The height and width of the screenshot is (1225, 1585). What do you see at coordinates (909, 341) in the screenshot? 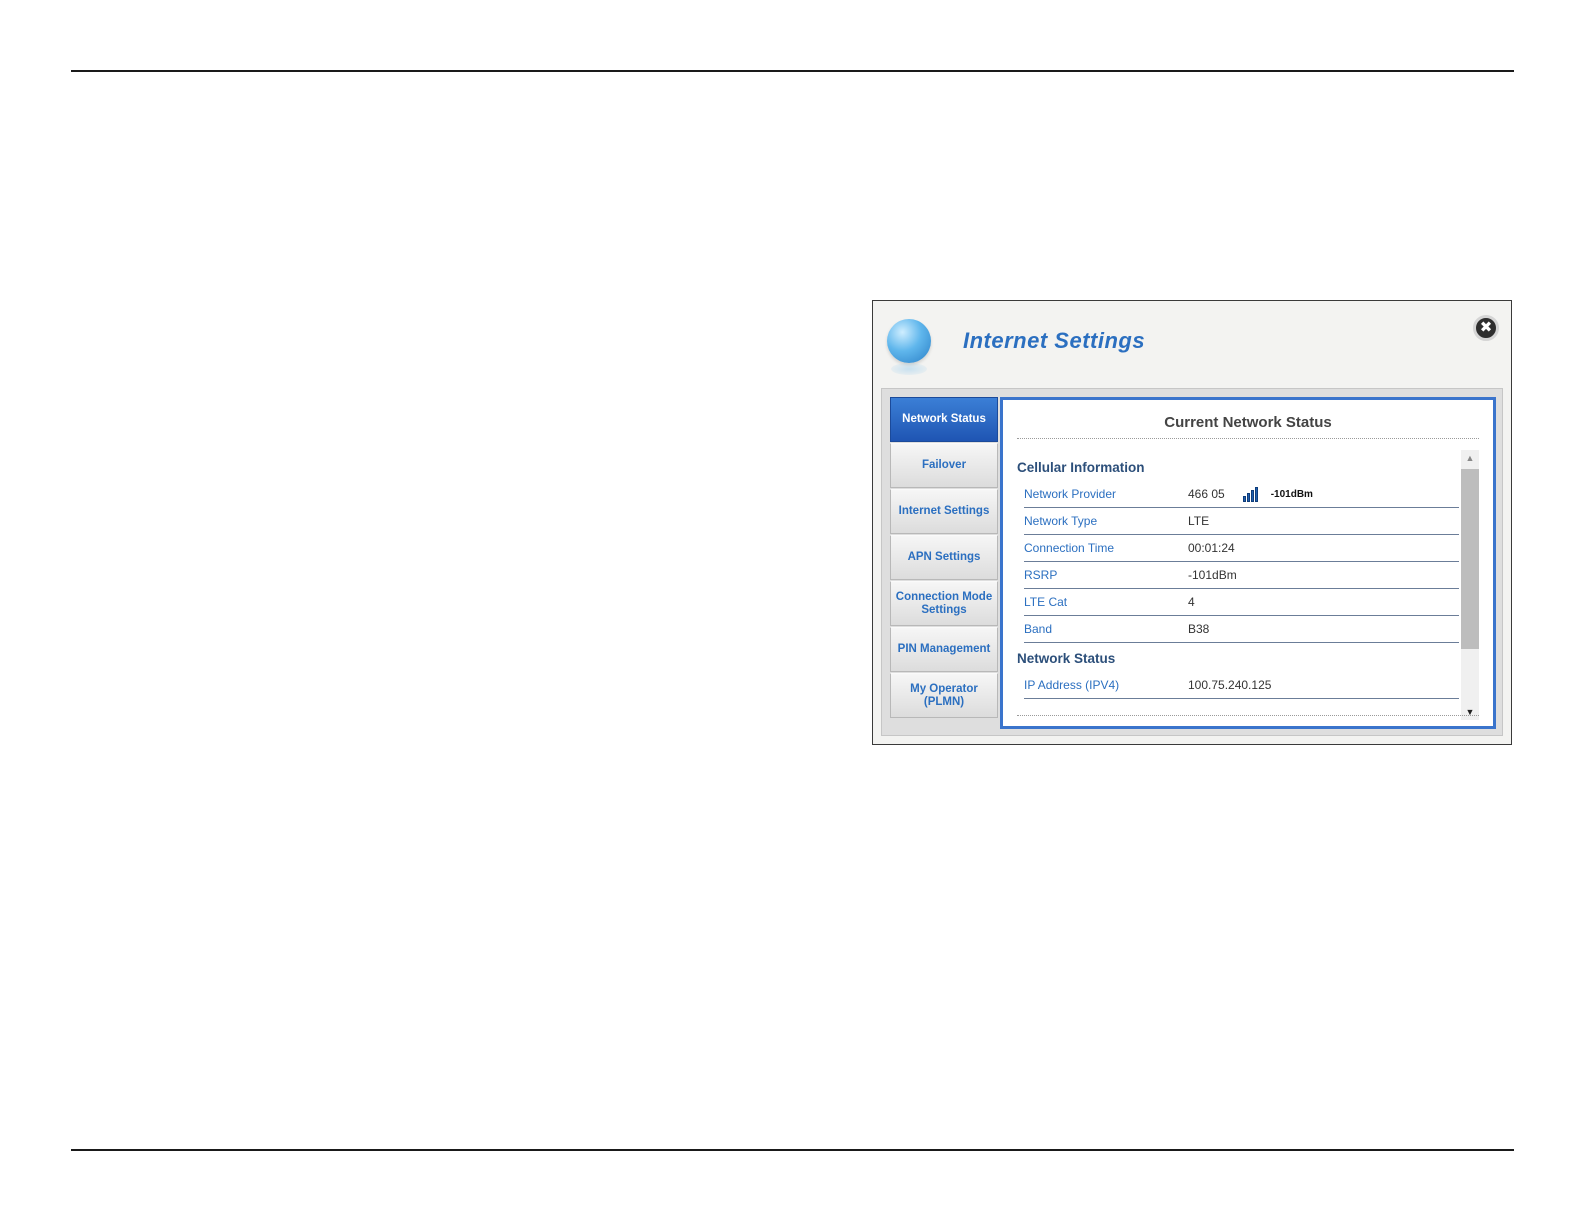
I see `globe-icon` at bounding box center [909, 341].